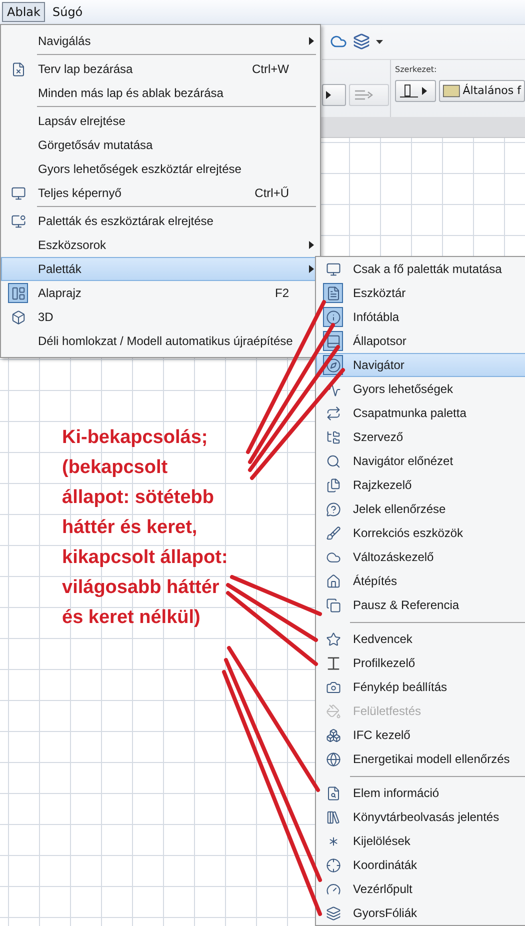  Describe the element at coordinates (420, 365) in the screenshot. I see `palette-item: Navigátor` at that location.